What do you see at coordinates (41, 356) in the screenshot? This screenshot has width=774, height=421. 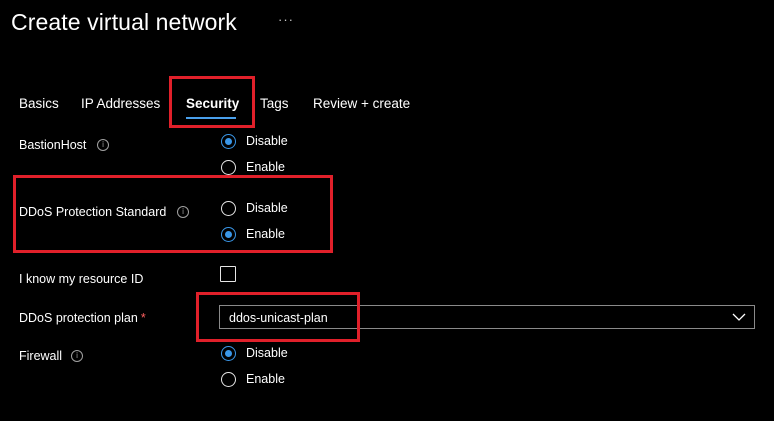 I see `firewall-label: Firewall` at bounding box center [41, 356].